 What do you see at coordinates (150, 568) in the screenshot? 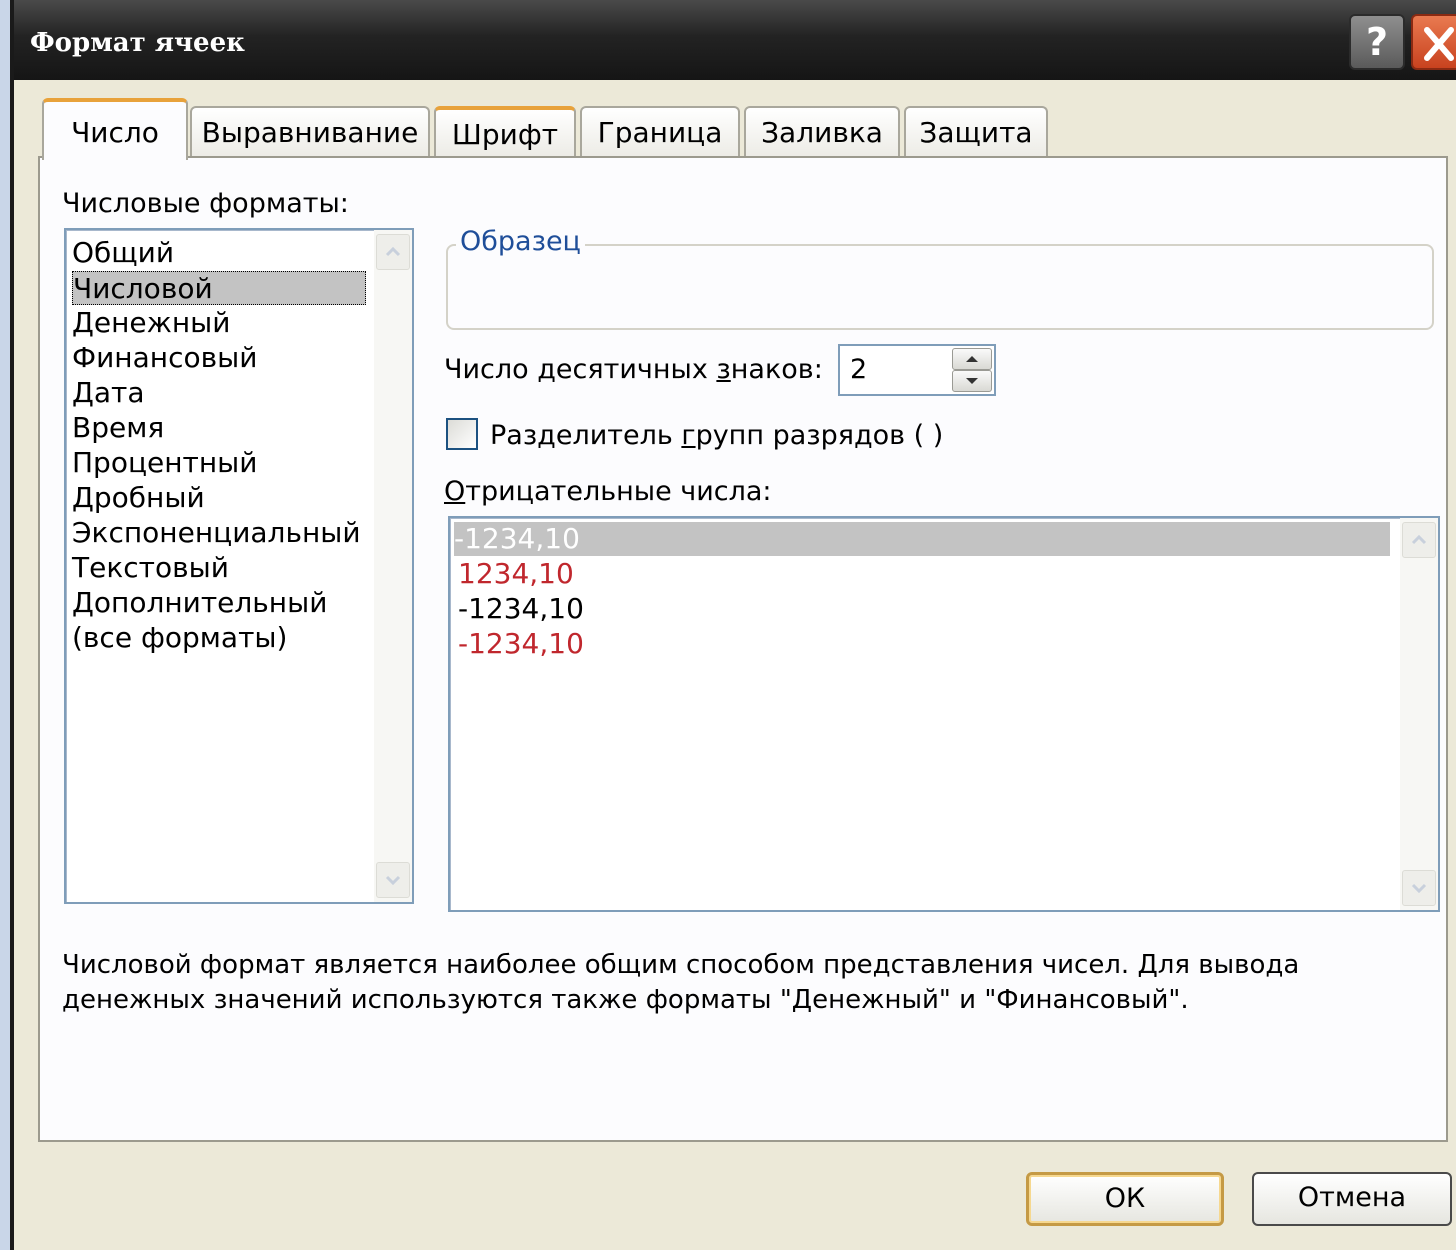
I see `list-item: Текстовый` at bounding box center [150, 568].